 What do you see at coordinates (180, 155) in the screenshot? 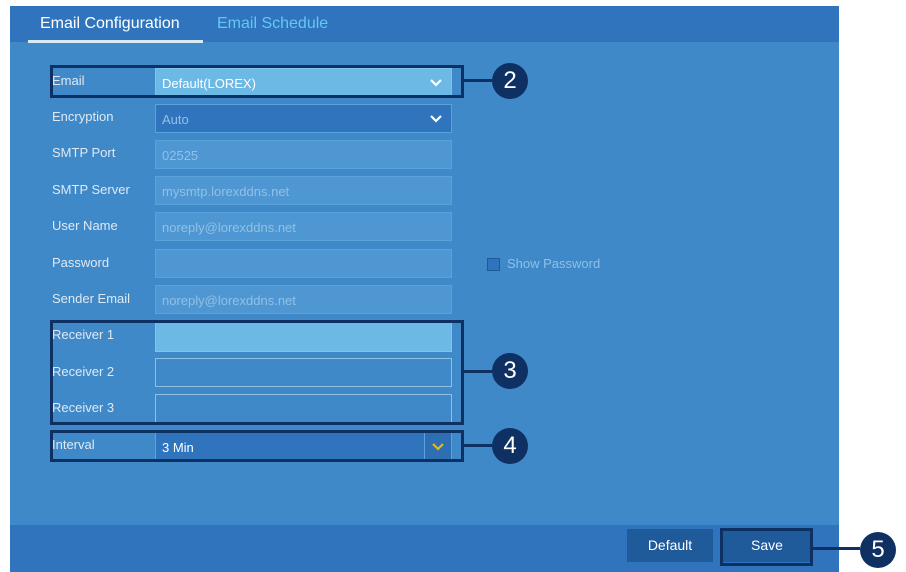
I see `smtp-port-value: 02525` at bounding box center [180, 155].